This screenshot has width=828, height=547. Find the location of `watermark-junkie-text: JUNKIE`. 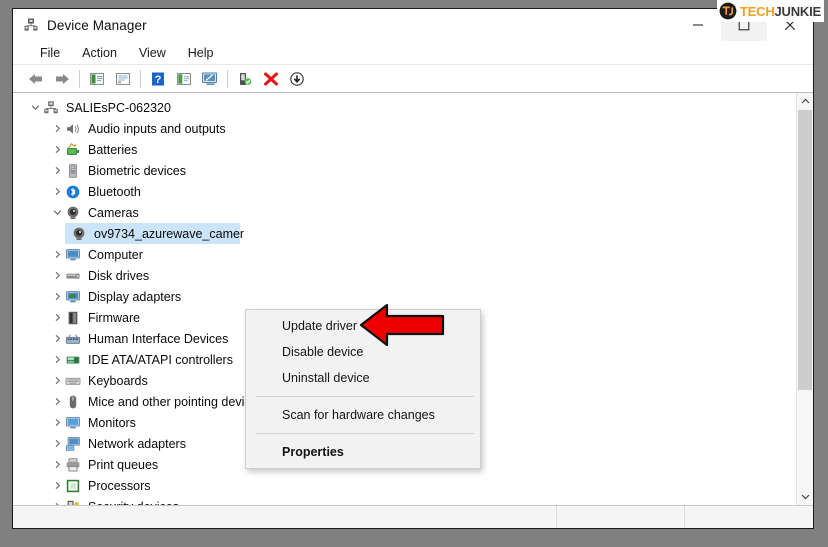

watermark-junkie-text: JUNKIE is located at coordinates (798, 11).